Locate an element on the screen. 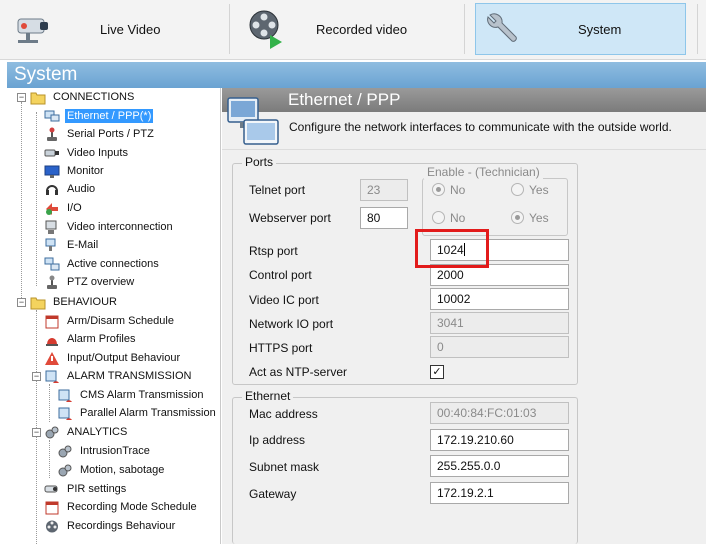  tree-item-recording-mode-schedule: Recording Mode Schedule is located at coordinates (121, 507).